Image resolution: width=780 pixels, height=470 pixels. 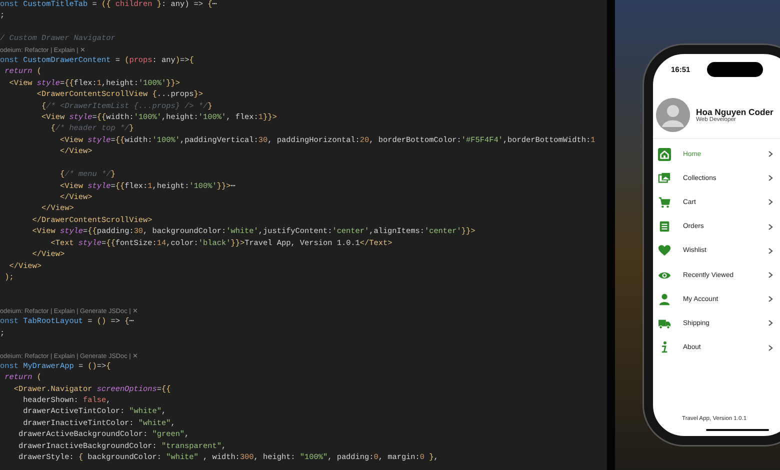 I want to click on home-icon, so click(x=664, y=154).